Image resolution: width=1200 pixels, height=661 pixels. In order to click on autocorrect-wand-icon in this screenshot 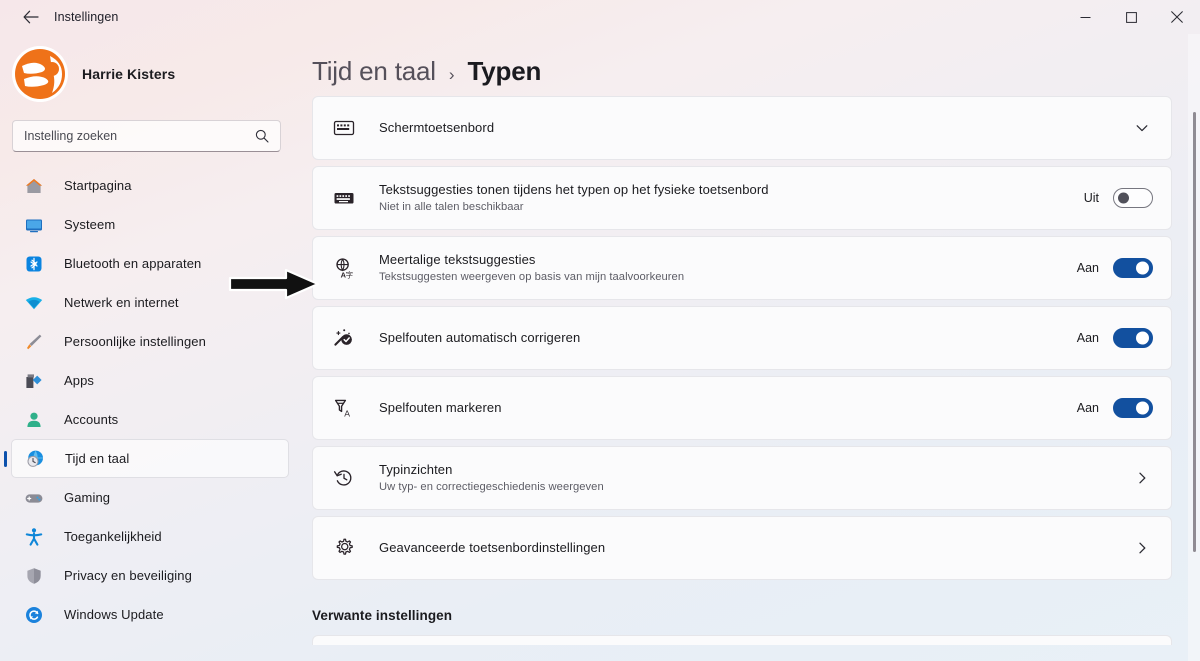, I will do `click(344, 338)`.